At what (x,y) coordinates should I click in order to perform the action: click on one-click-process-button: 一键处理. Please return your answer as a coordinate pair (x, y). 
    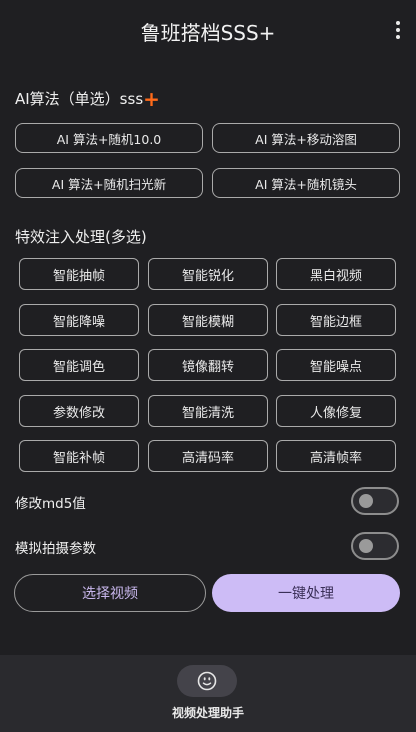
    Looking at the image, I should click on (306, 593).